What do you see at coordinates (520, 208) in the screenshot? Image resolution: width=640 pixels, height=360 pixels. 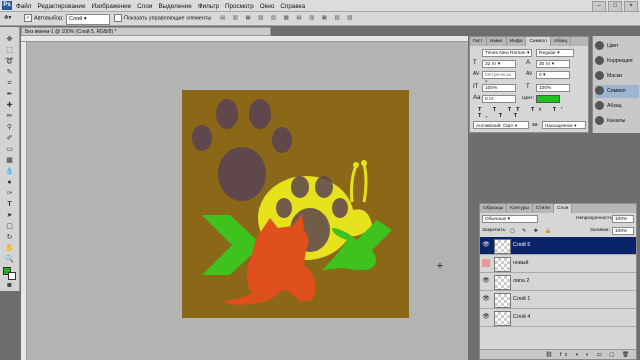 I see `tab-paths: Контуры` at bounding box center [520, 208].